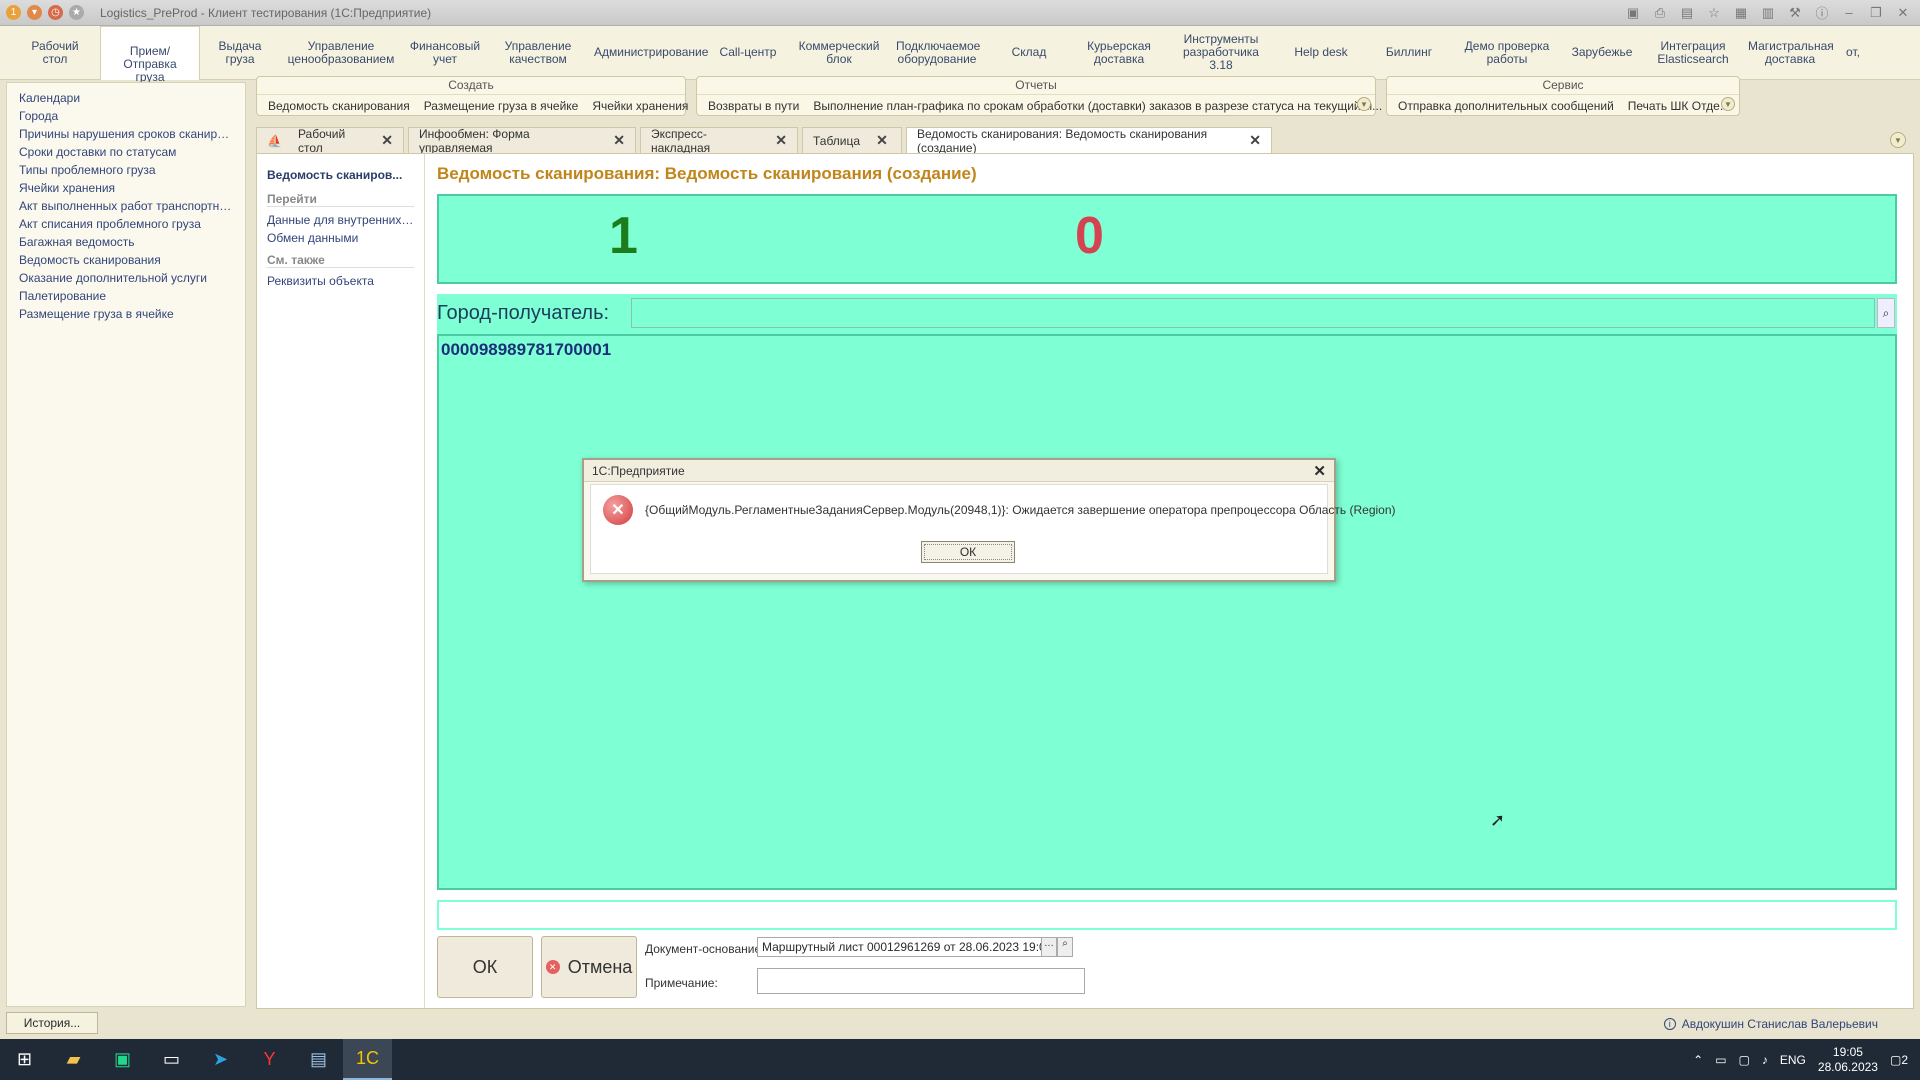  I want to click on preview-icon: ▤, so click(1687, 13).